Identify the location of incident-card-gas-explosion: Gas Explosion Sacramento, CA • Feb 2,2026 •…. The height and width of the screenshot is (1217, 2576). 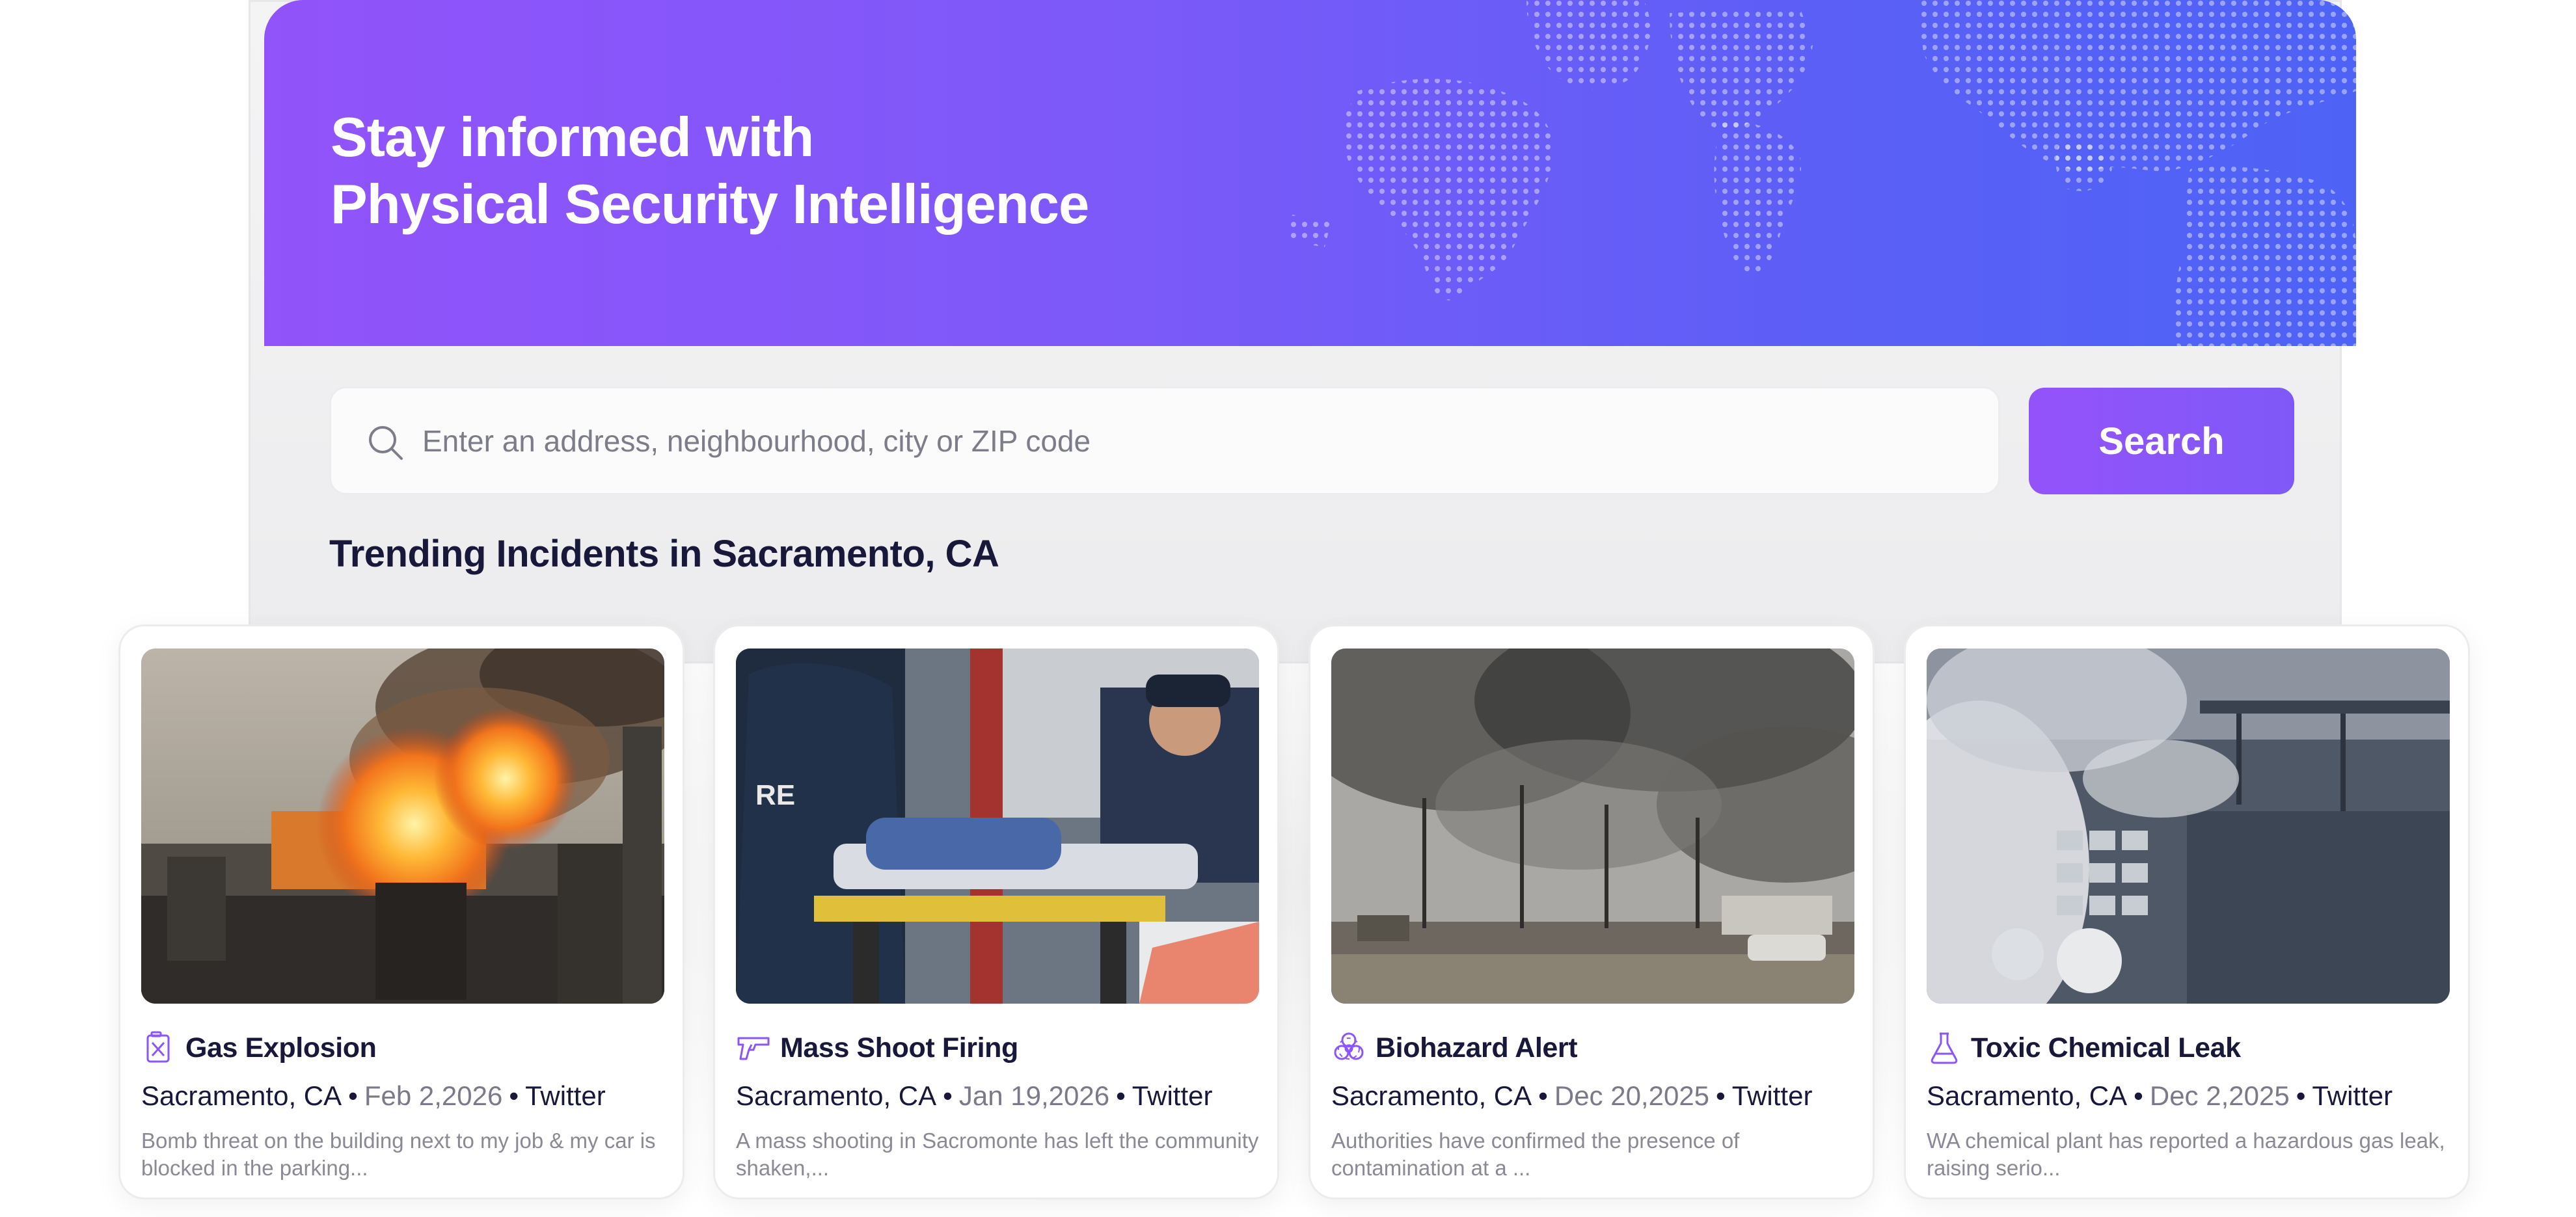
(401, 911).